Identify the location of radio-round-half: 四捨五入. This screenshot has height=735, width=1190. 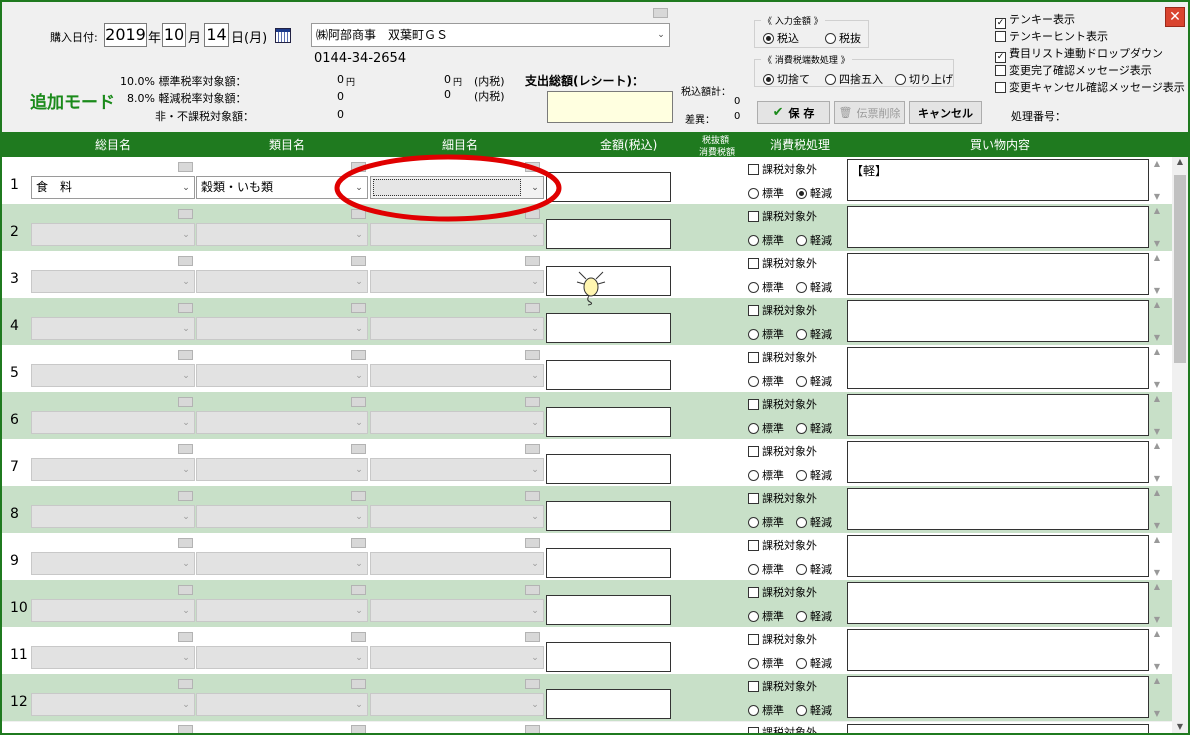
(854, 79).